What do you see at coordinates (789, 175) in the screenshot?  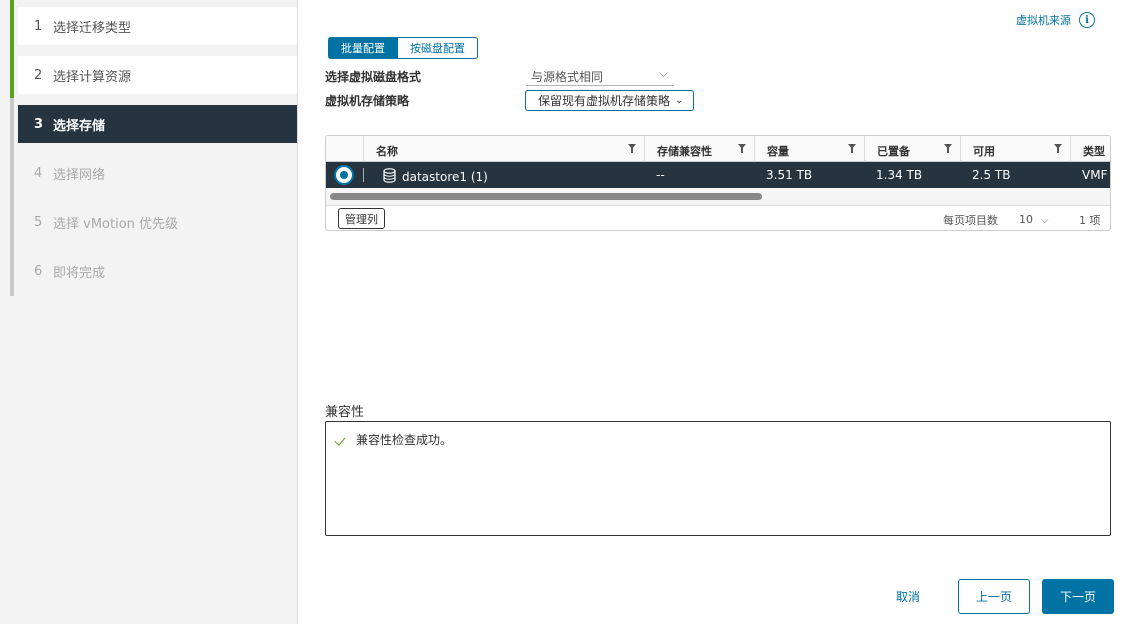 I see `cell-capacity: 3.51 TB` at bounding box center [789, 175].